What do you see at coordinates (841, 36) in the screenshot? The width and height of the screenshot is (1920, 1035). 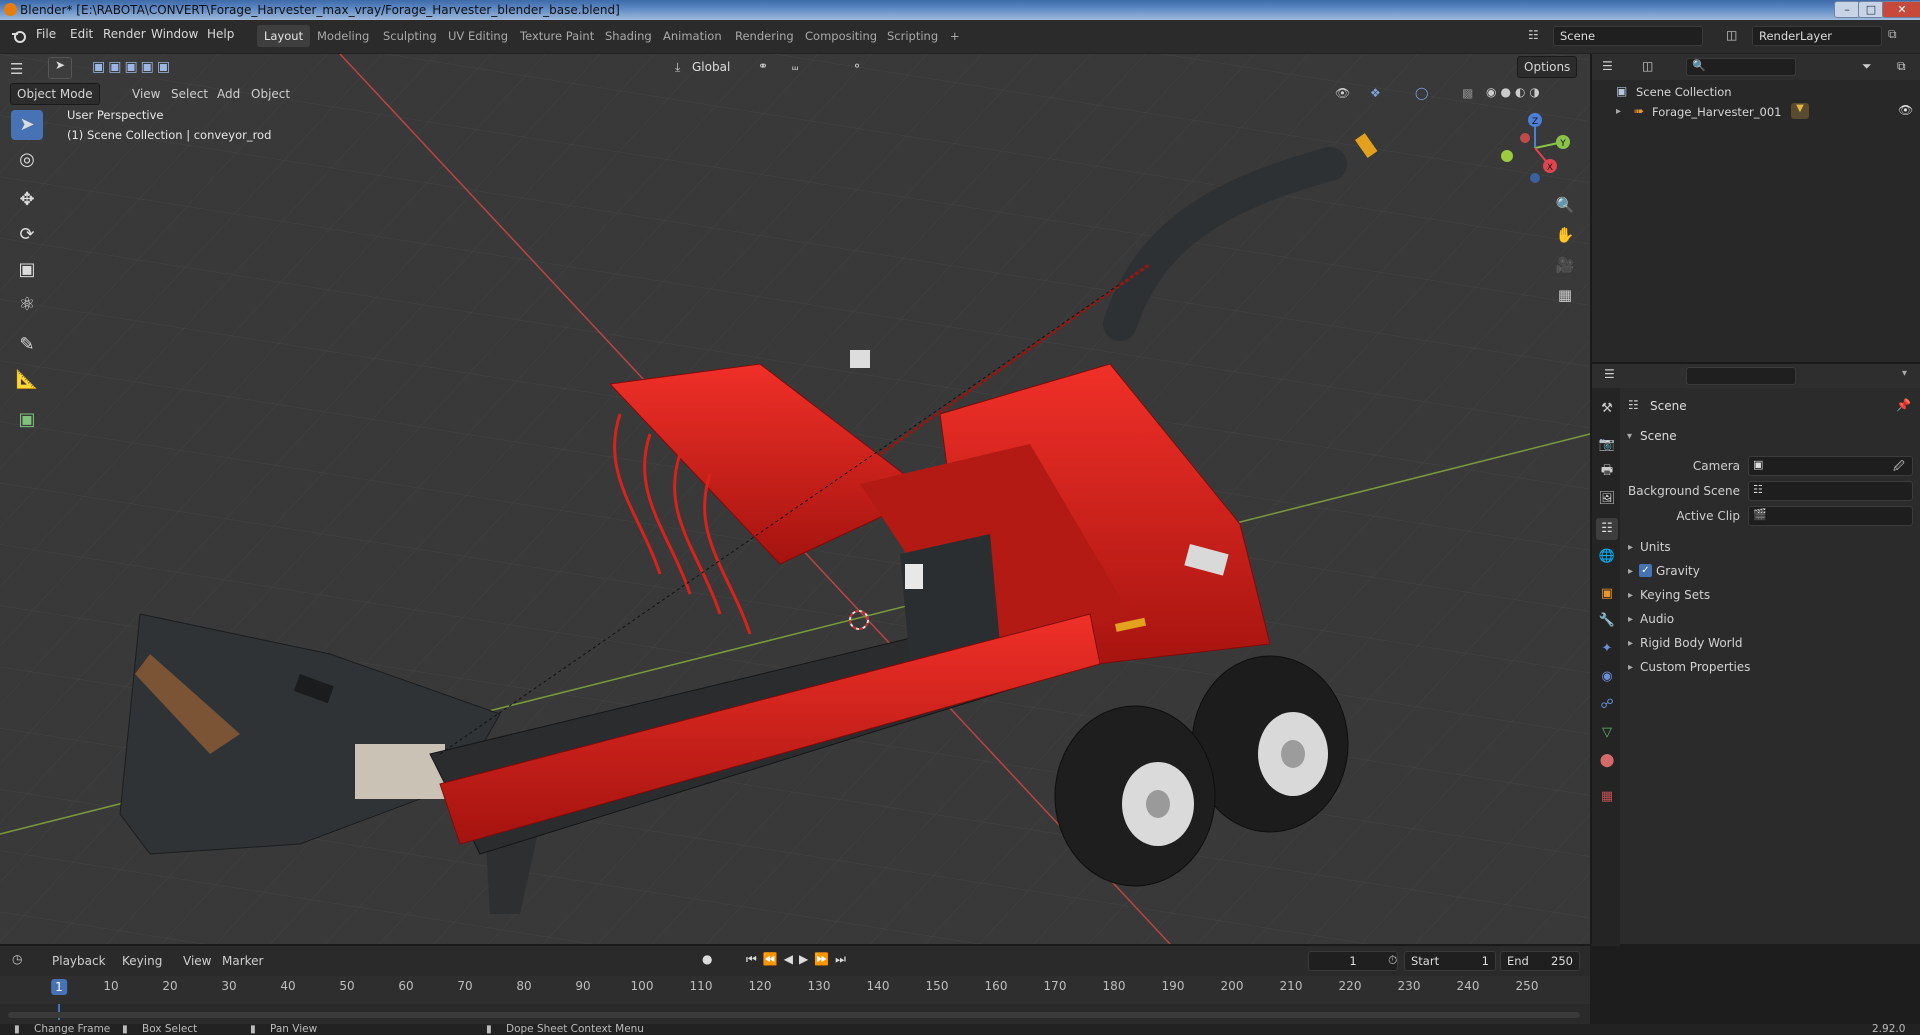 I see `tab-compositing: Compositing` at bounding box center [841, 36].